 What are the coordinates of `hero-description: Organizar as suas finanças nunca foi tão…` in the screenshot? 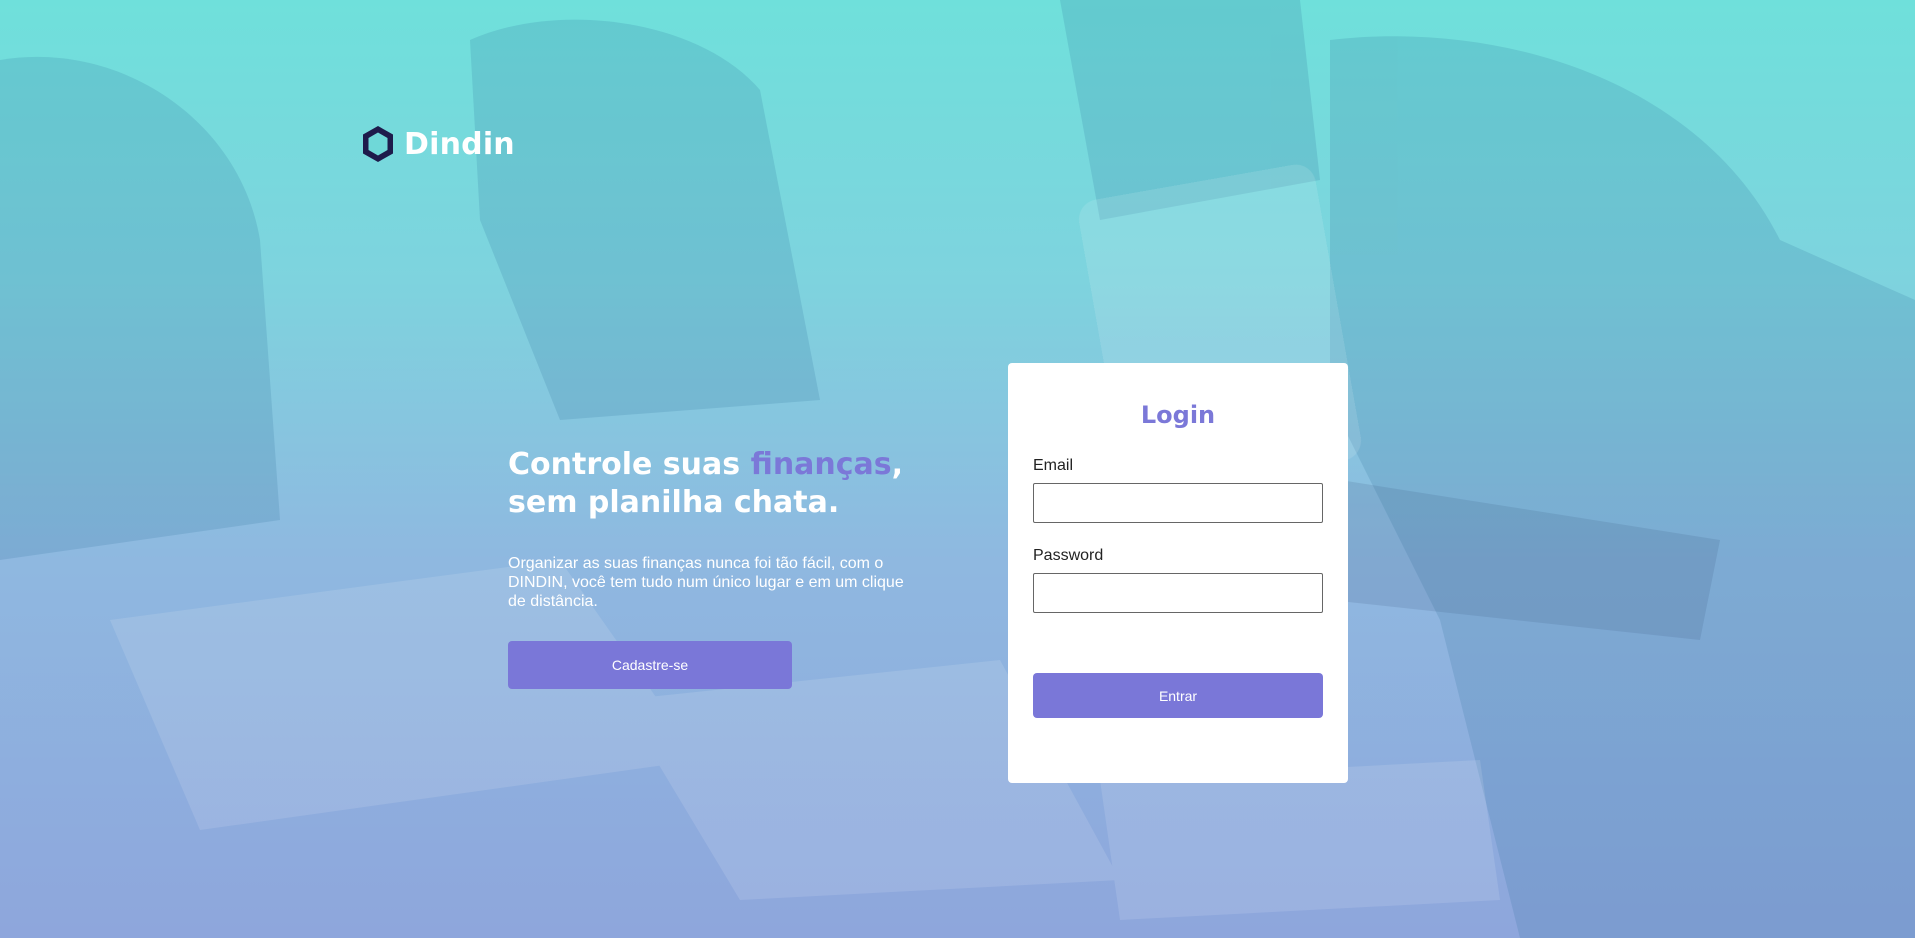 It's located at (706, 582).